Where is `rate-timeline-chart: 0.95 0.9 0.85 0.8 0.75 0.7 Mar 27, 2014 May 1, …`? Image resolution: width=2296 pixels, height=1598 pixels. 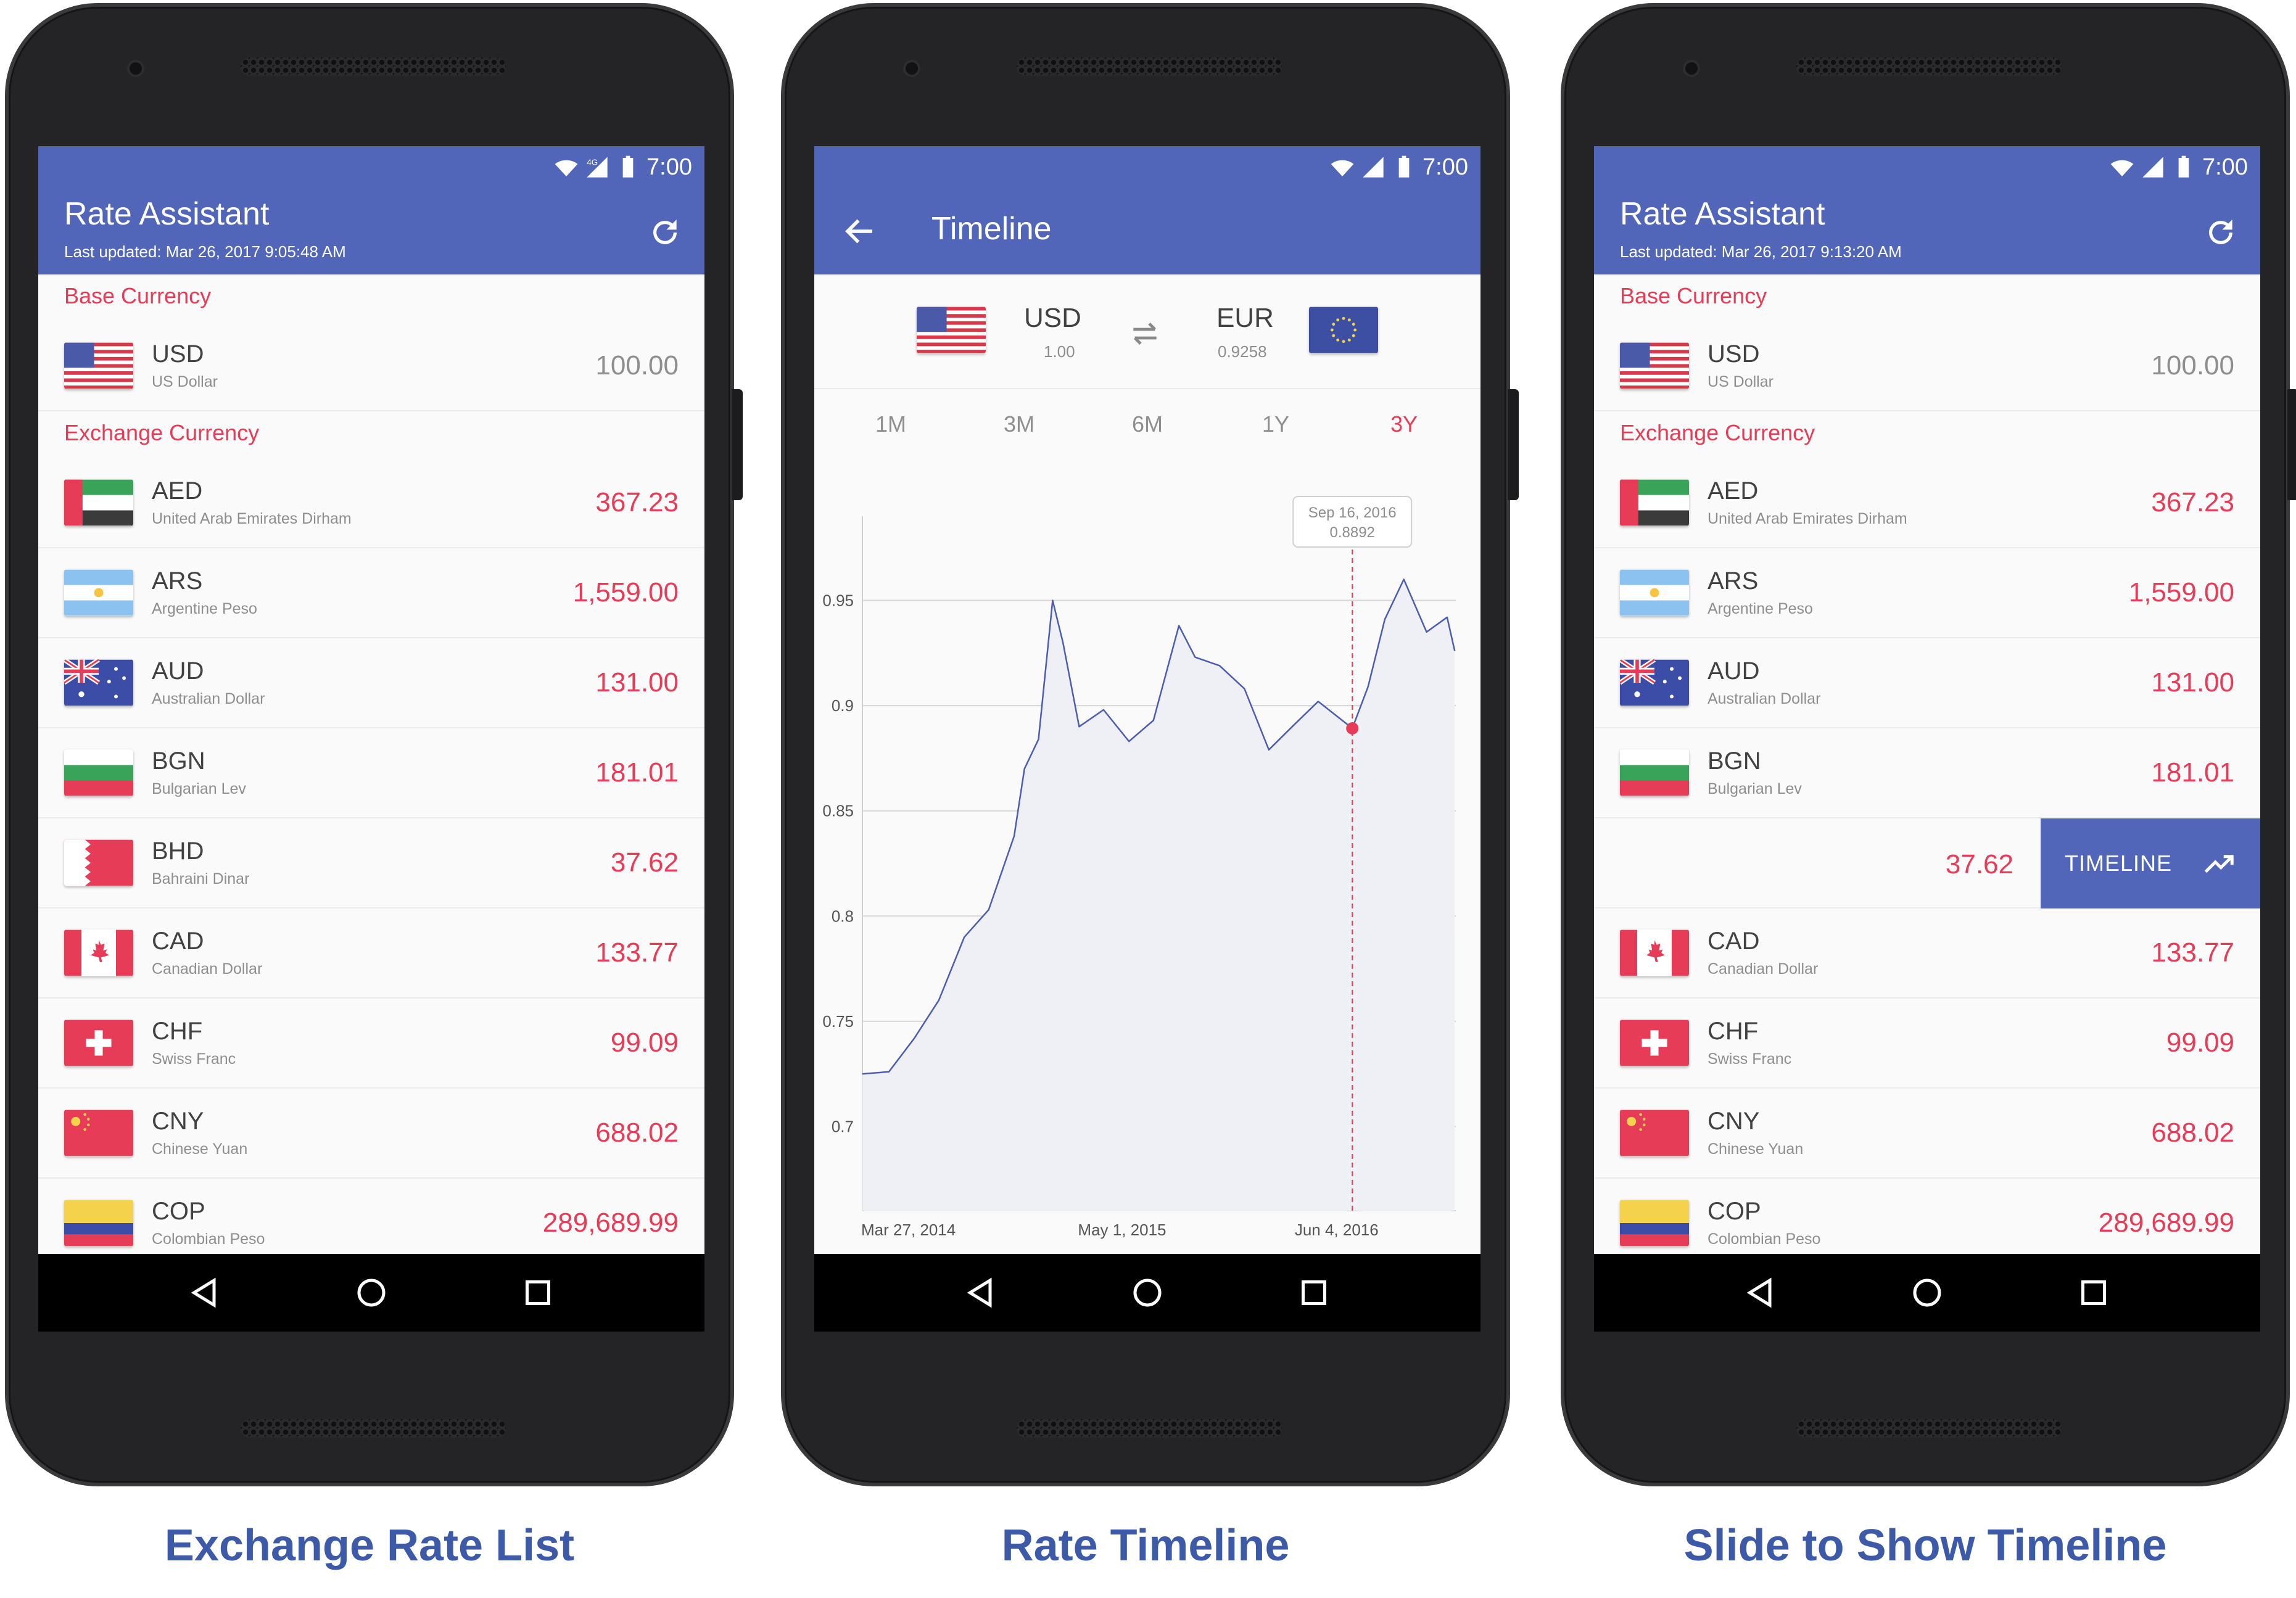 rate-timeline-chart: 0.95 0.9 0.85 0.8 0.75 0.7 Mar 27, 2014 May 1, … is located at coordinates (1147, 874).